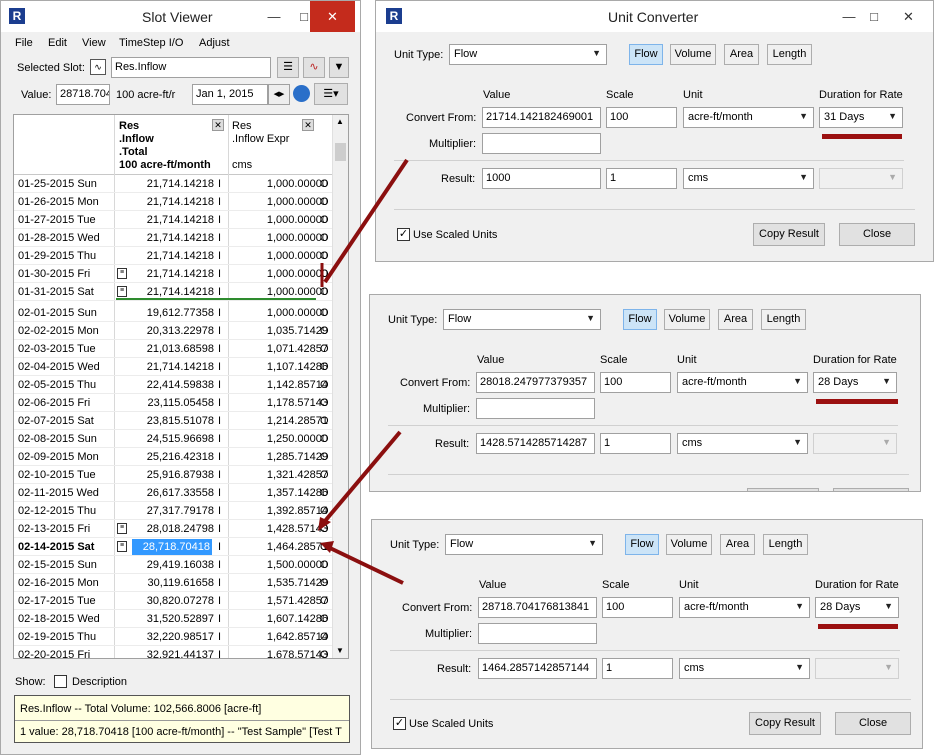 The image size is (934, 755). What do you see at coordinates (191, 67) in the screenshot?
I see `selected-slot-field: Res.Inflow` at bounding box center [191, 67].